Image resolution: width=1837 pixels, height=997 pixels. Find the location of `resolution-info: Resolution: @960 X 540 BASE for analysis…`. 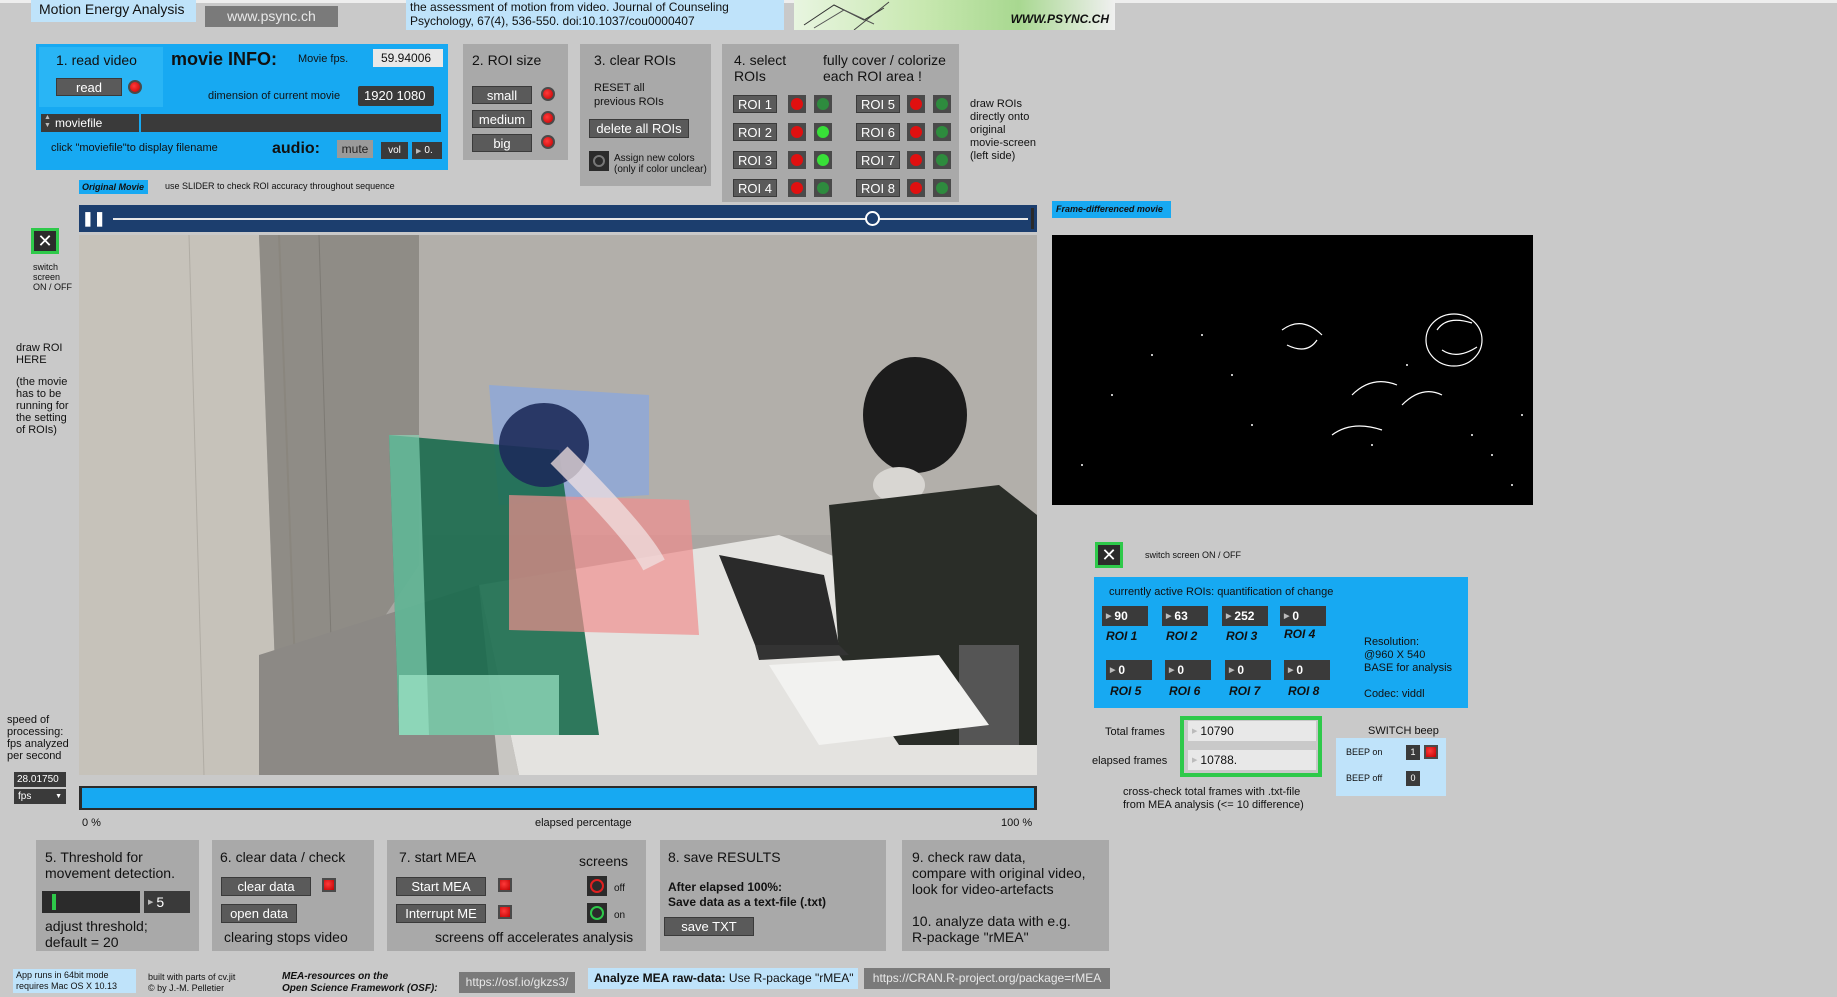

resolution-info: Resolution: @960 X 540 BASE for analysis… is located at coordinates (1408, 668).